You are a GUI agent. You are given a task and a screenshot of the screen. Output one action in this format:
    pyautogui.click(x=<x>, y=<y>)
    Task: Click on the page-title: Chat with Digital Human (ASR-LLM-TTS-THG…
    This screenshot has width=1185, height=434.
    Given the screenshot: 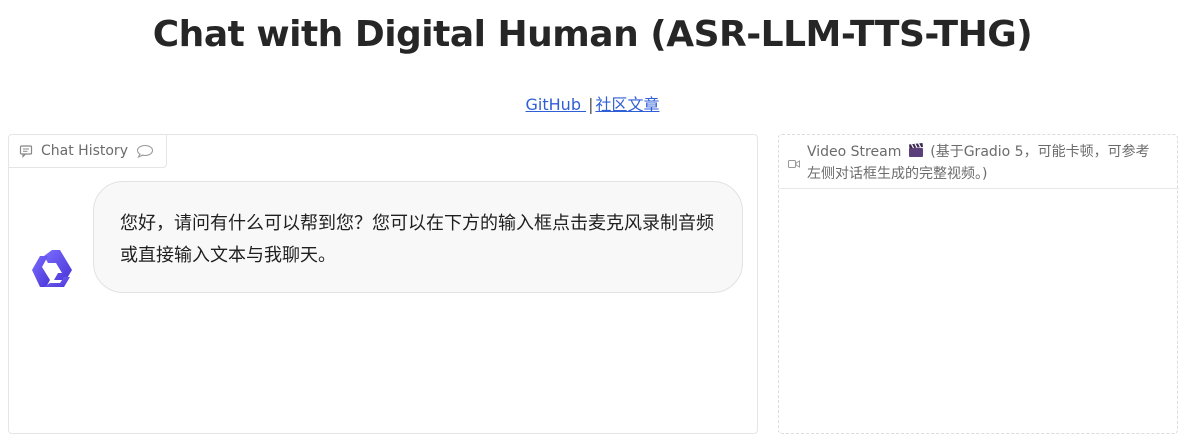 What is the action you would take?
    pyautogui.click(x=592, y=34)
    